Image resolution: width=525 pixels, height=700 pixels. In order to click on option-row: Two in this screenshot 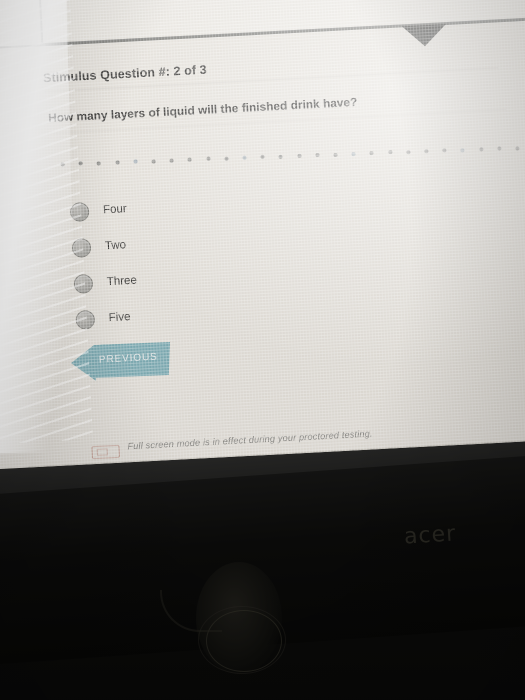, I will do `click(103, 246)`.